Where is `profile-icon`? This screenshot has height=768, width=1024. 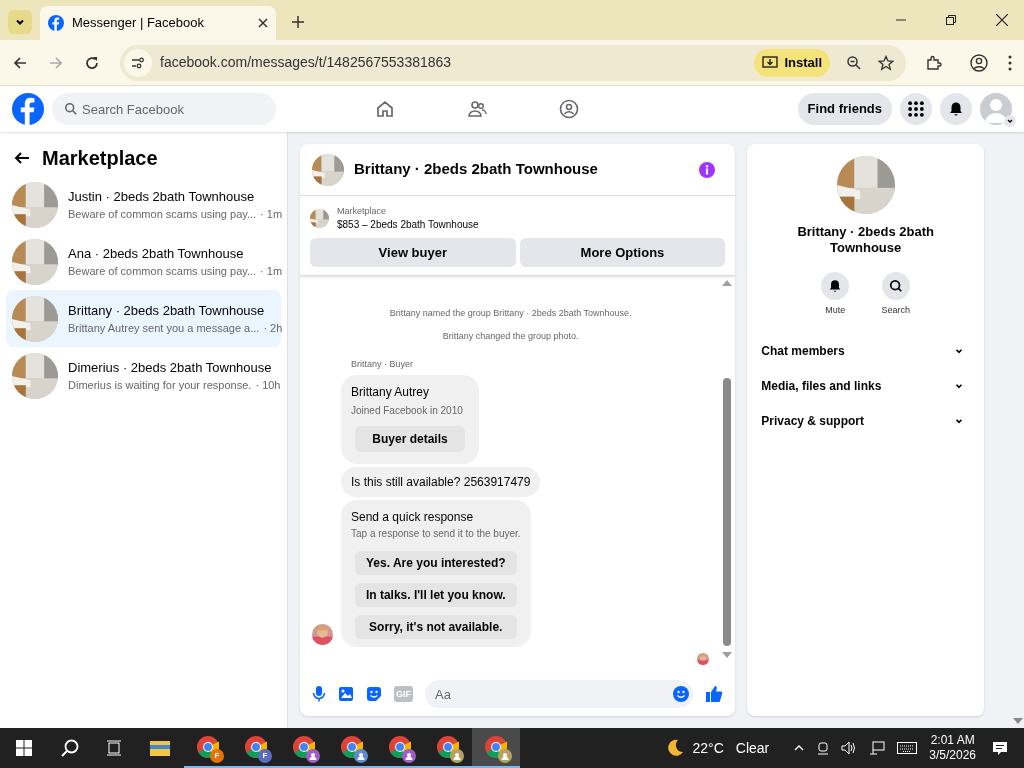
profile-icon is located at coordinates (979, 62).